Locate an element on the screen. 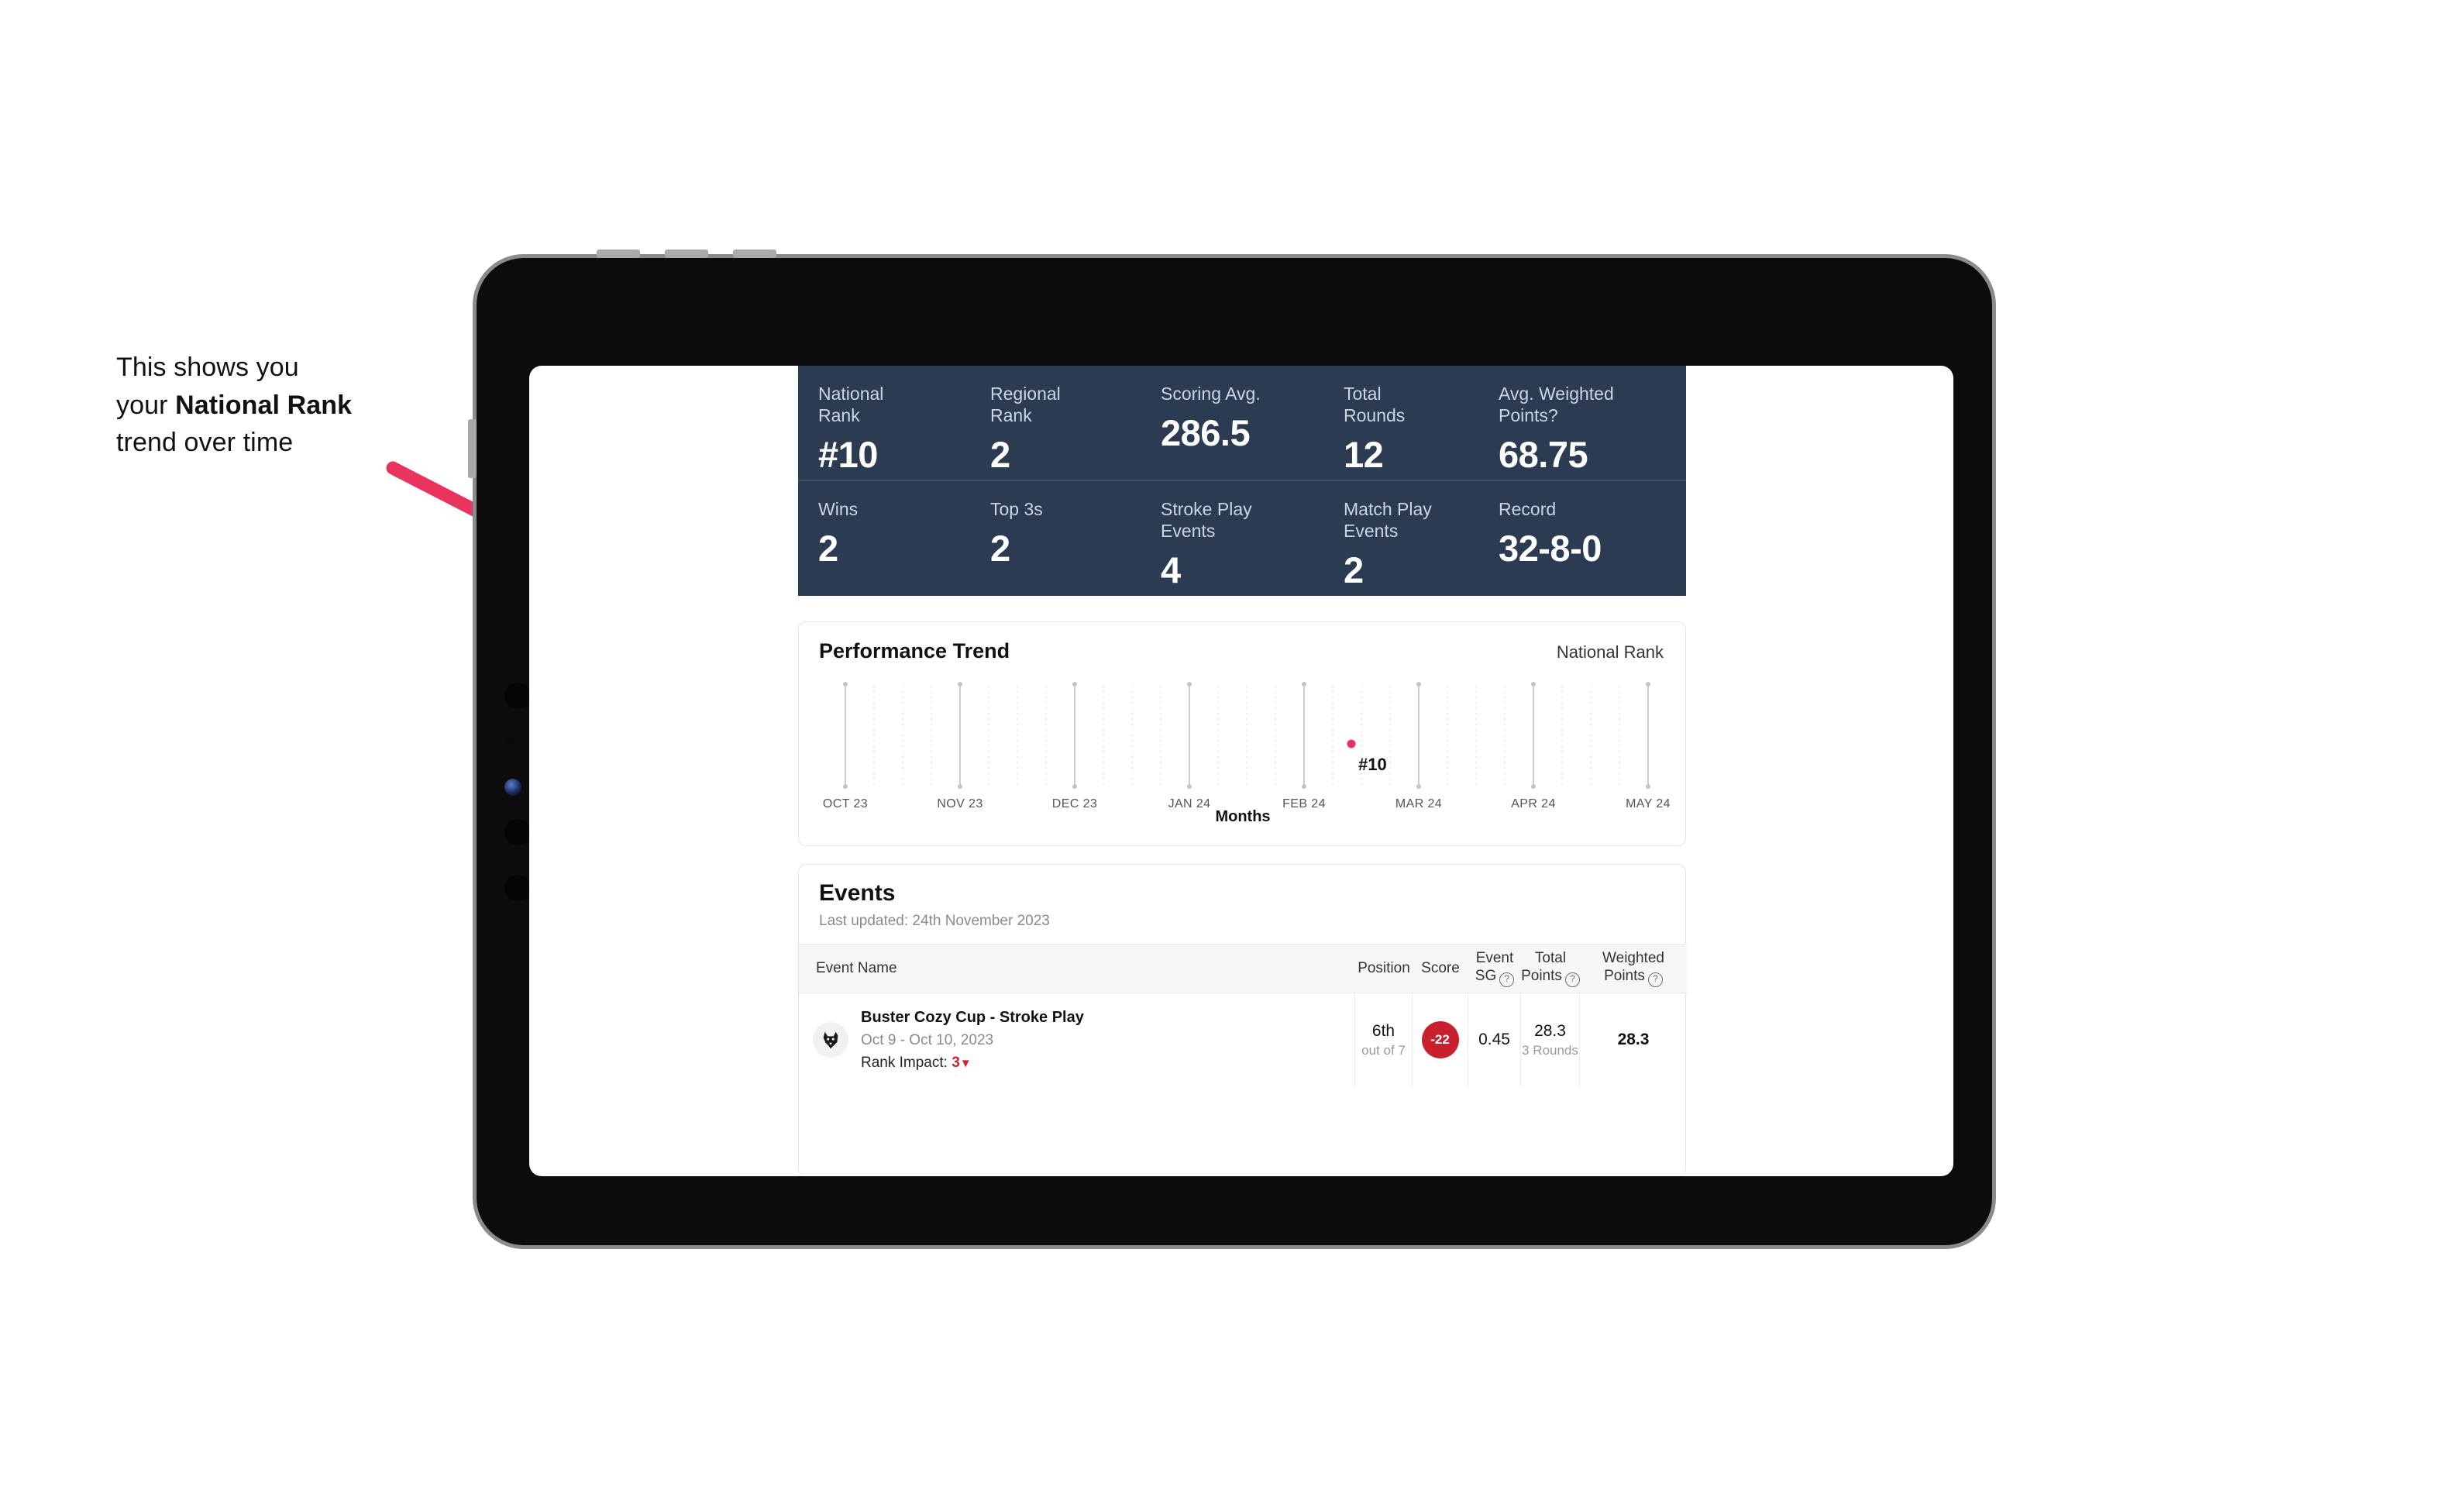 The height and width of the screenshot is (1497, 2464). event-sg-value: 0.45 is located at coordinates (1494, 1039).